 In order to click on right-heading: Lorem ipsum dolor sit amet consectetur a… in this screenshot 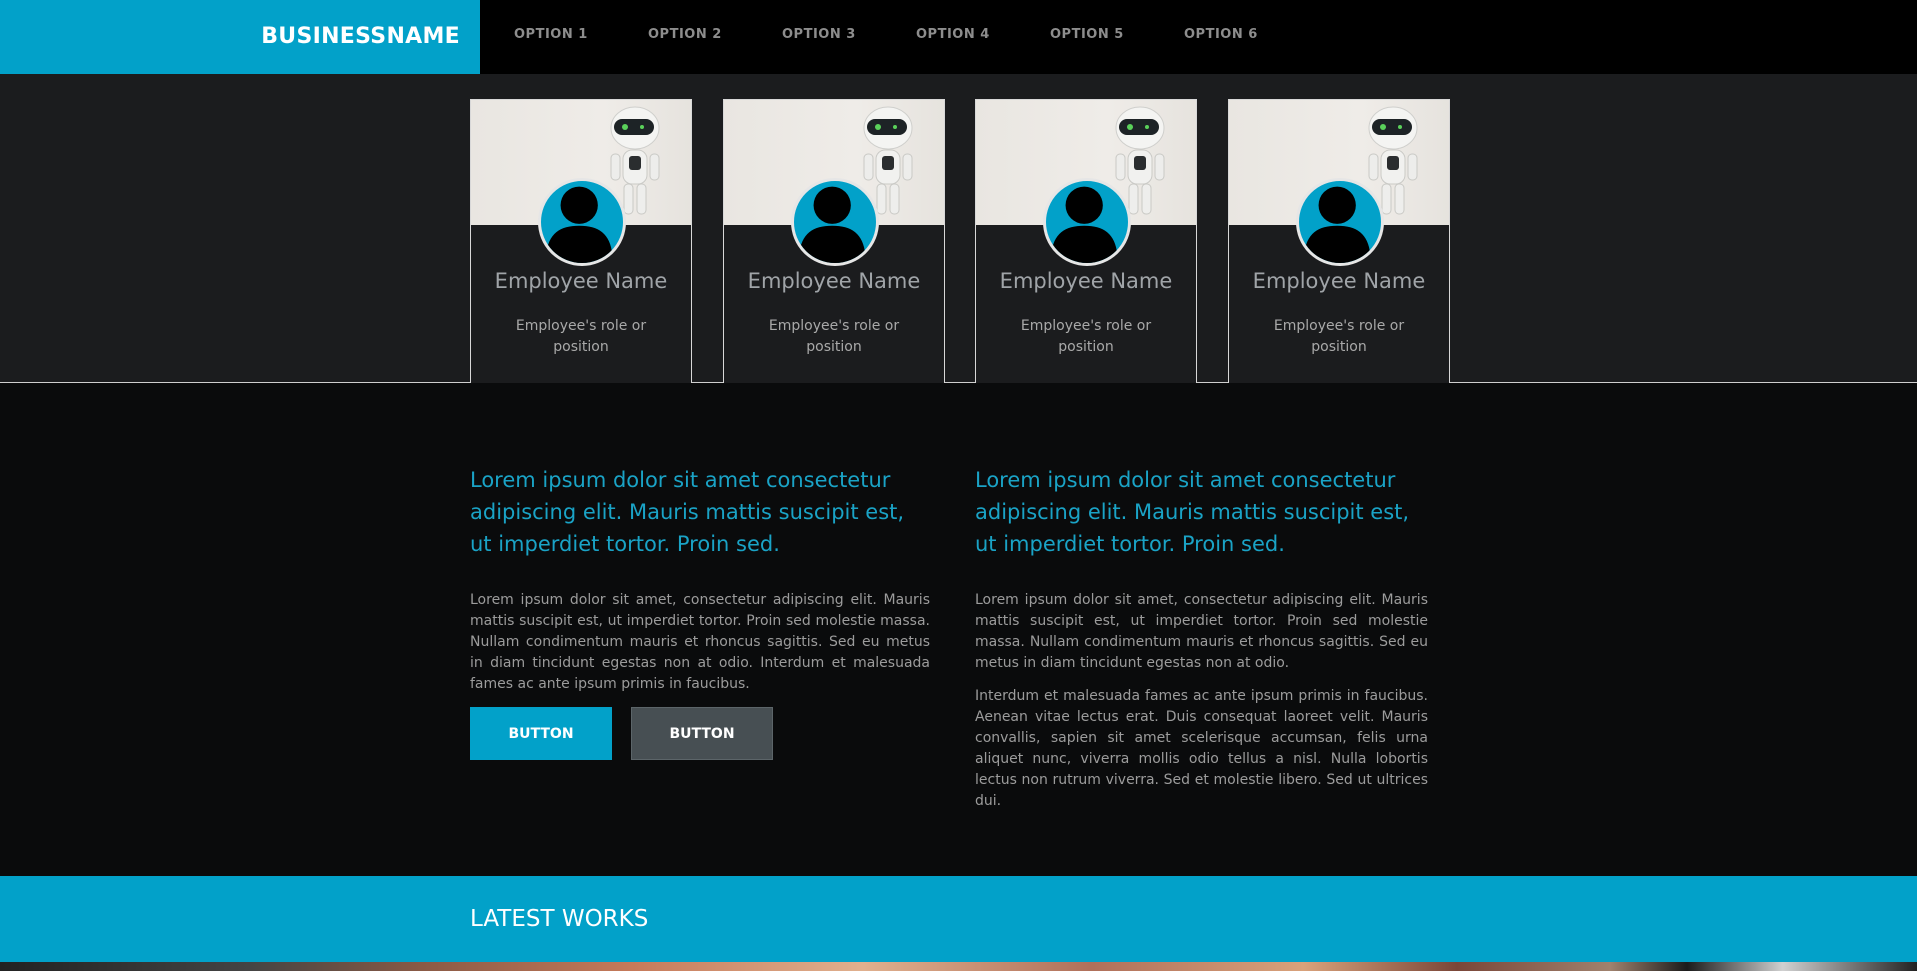, I will do `click(1192, 512)`.